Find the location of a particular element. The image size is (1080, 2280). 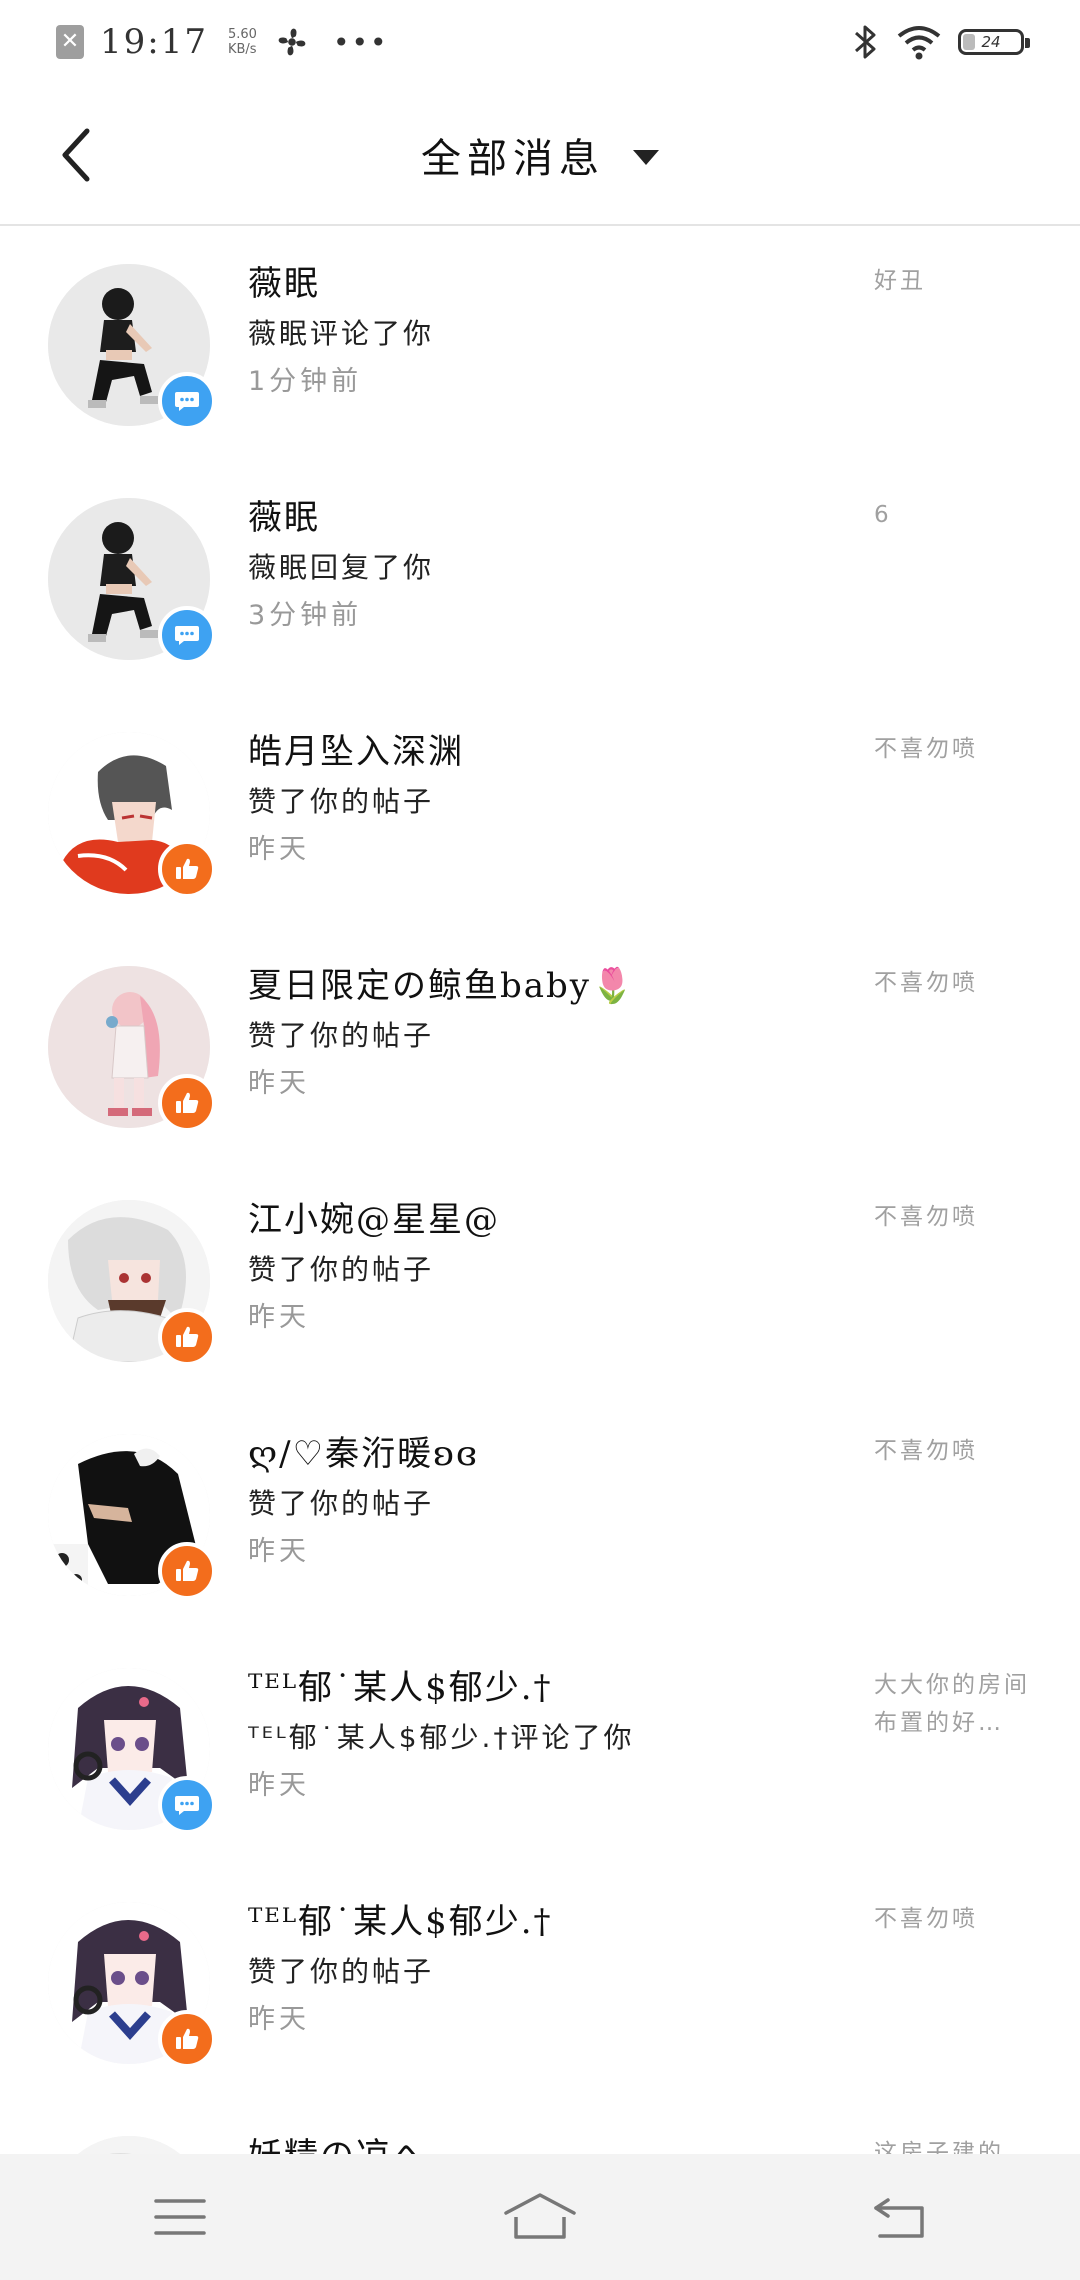

page-title: 全部消息 is located at coordinates (513, 159).